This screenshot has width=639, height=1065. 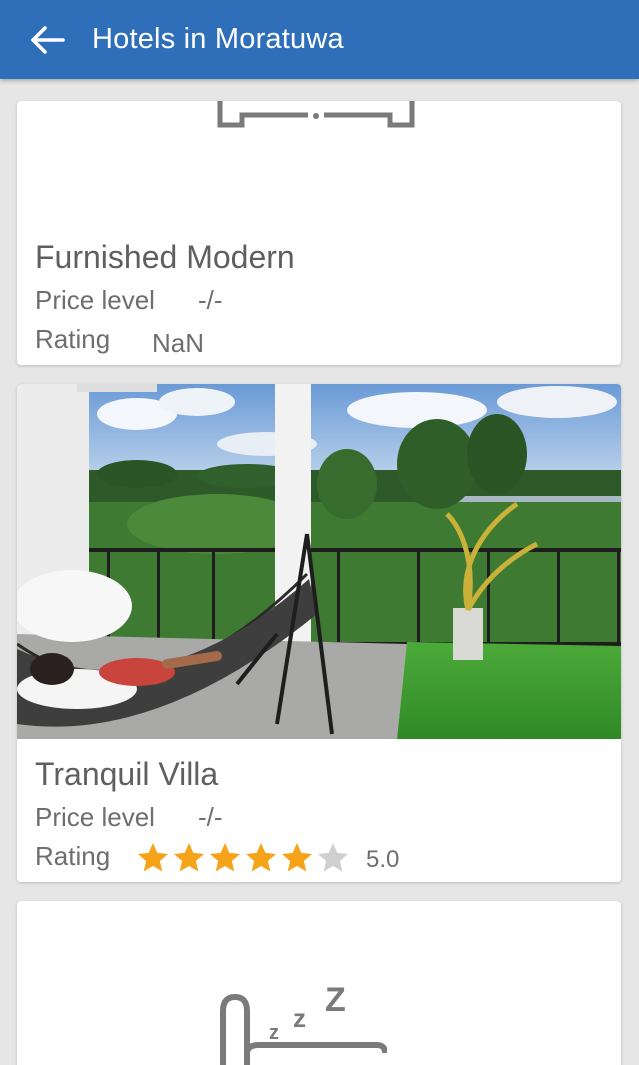 I want to click on arrow-left-icon, so click(x=48, y=39).